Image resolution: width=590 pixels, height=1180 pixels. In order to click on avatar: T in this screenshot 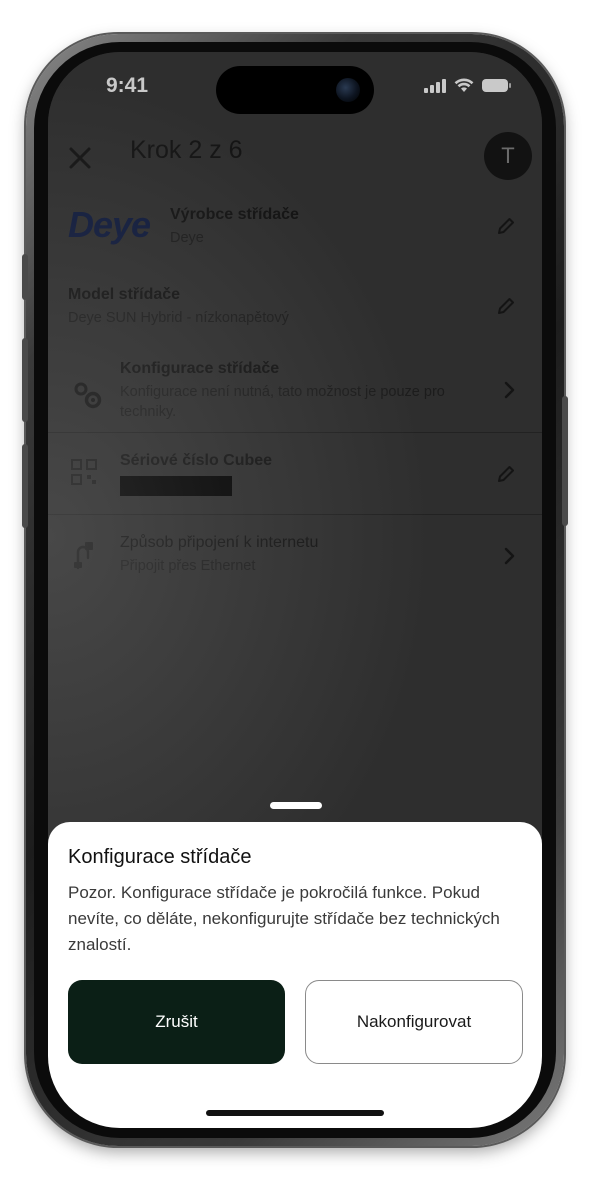, I will do `click(508, 156)`.